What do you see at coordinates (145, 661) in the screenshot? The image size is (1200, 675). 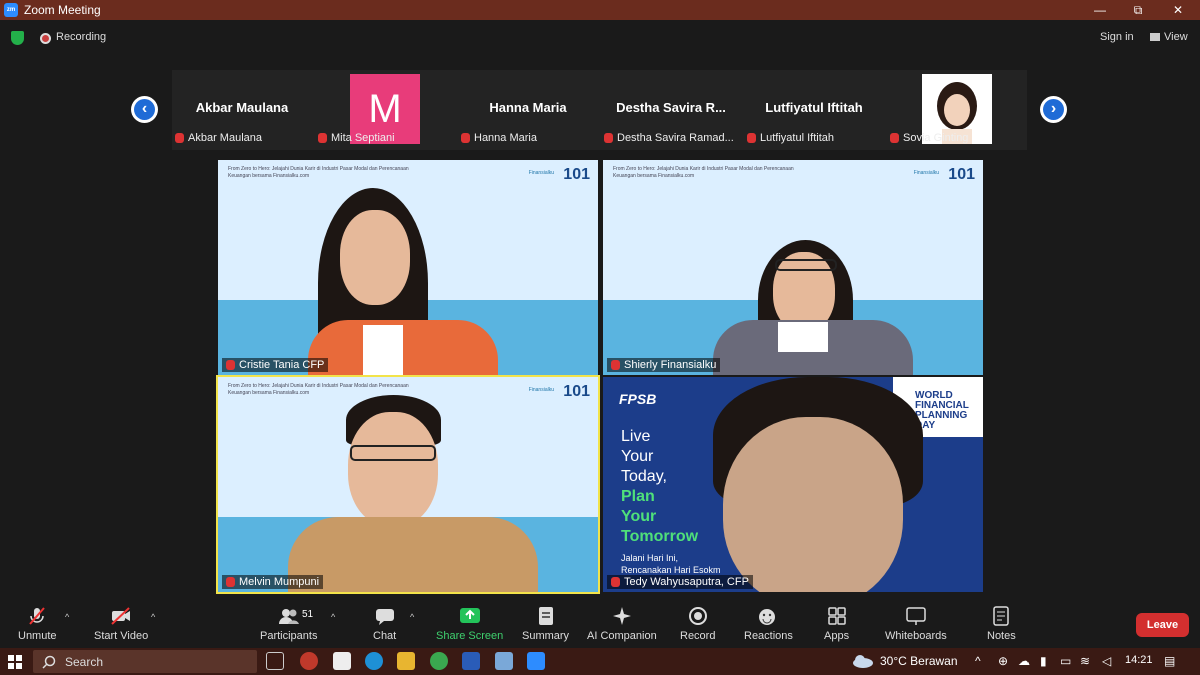 I see `taskbar-search: Search` at bounding box center [145, 661].